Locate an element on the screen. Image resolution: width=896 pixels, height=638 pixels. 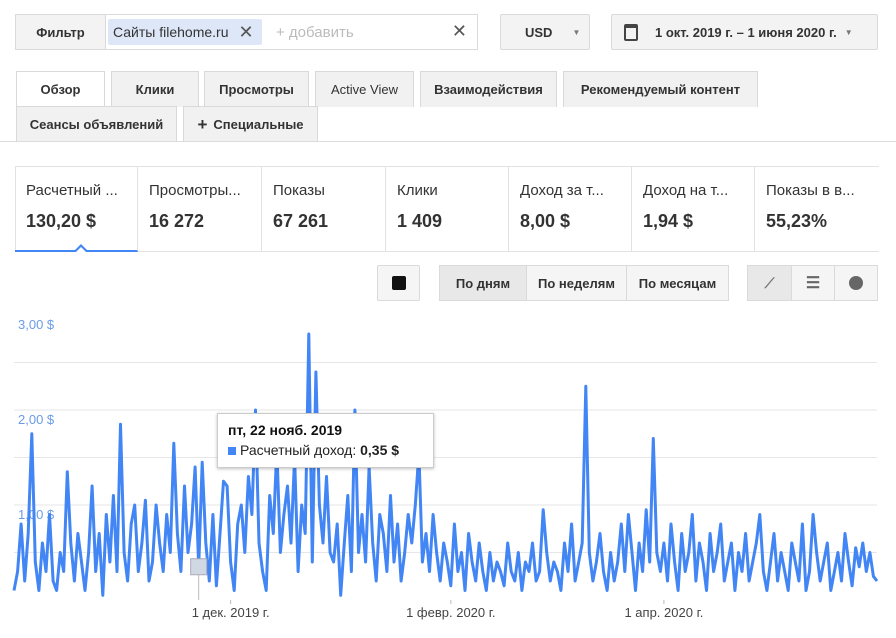
pie-chart-icon is located at coordinates (856, 283).